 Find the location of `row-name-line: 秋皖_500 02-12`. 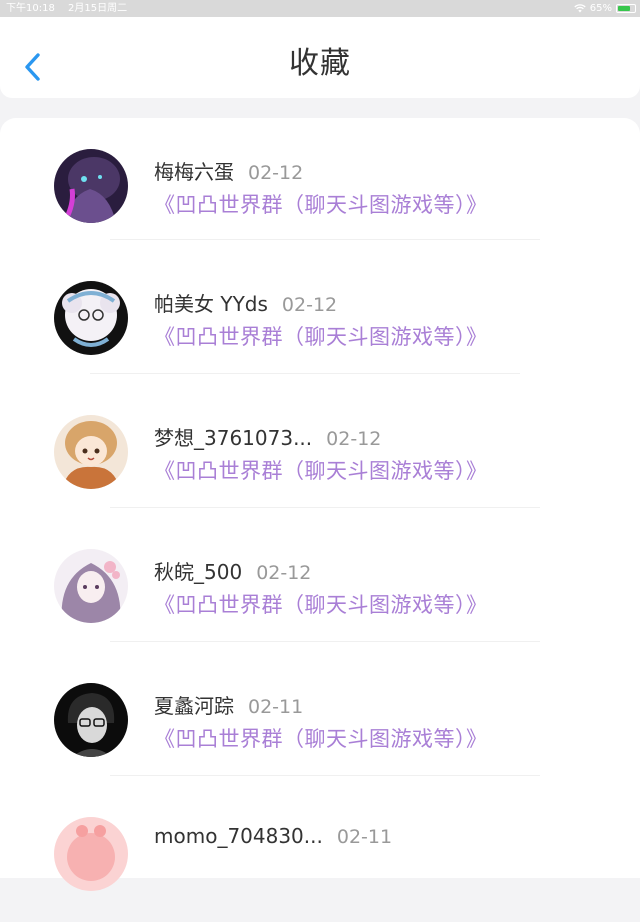

row-name-line: 秋皖_500 02-12 is located at coordinates (232, 570).